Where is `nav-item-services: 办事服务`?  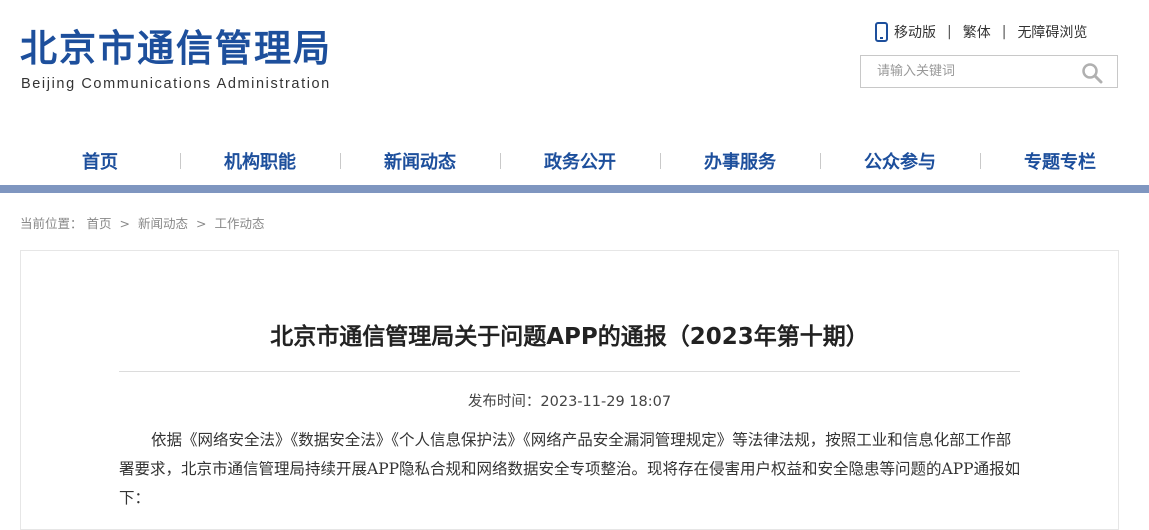
nav-item-services: 办事服务 is located at coordinates (740, 161).